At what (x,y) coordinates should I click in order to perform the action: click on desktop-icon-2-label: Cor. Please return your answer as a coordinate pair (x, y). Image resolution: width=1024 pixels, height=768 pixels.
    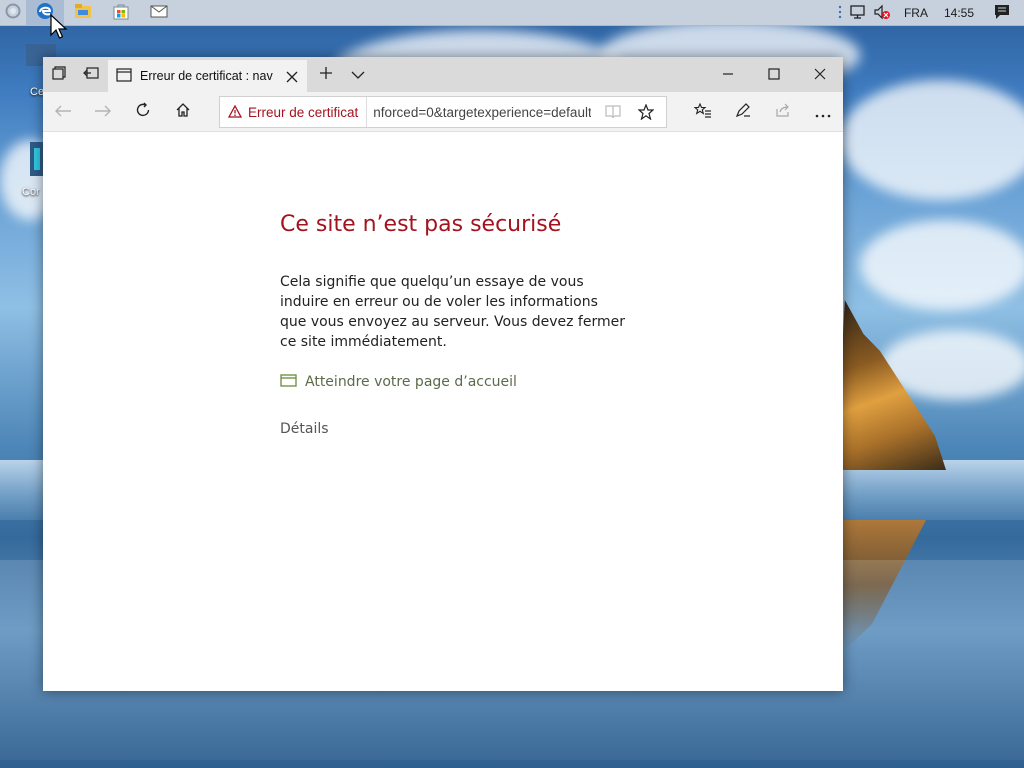
    Looking at the image, I should click on (31, 192).